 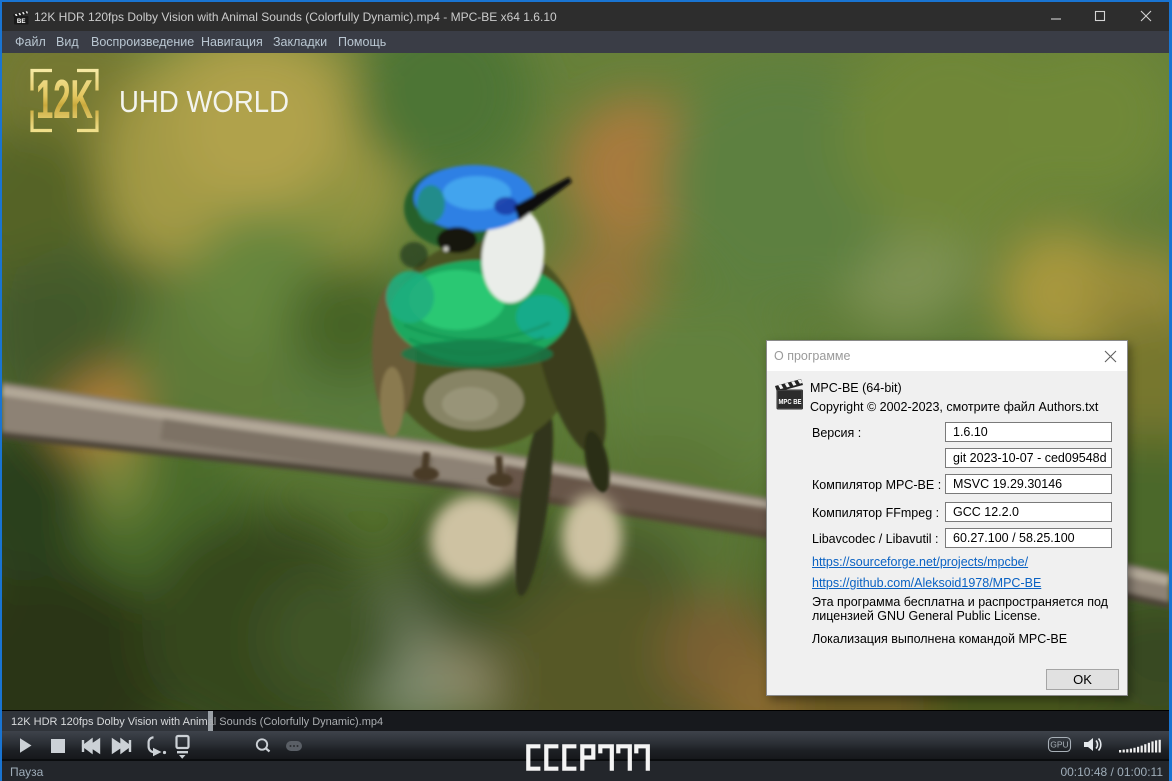 What do you see at coordinates (64, 99) in the screenshot?
I see `svg-text: 12K` at bounding box center [64, 99].